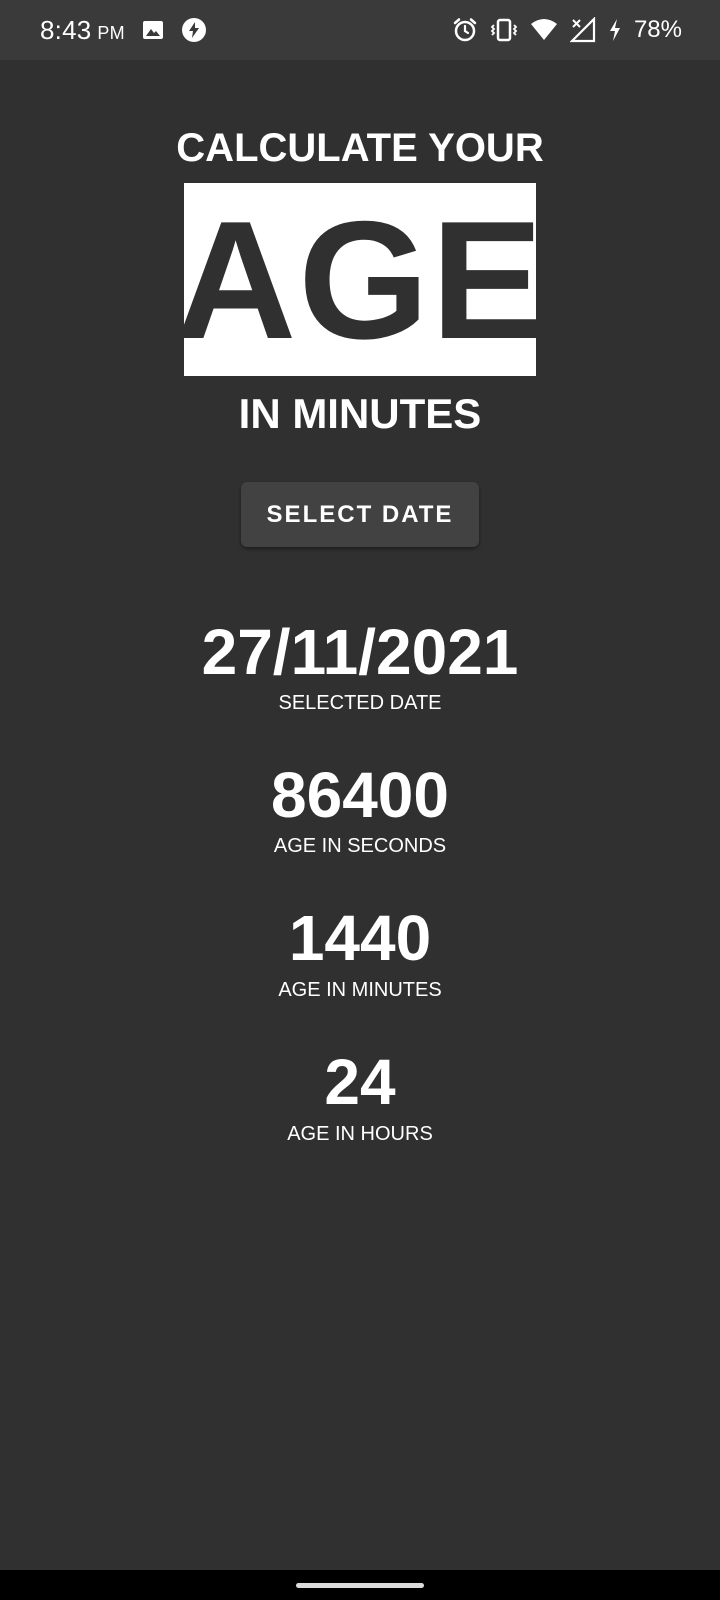  What do you see at coordinates (615, 30) in the screenshot?
I see `charging-icon` at bounding box center [615, 30].